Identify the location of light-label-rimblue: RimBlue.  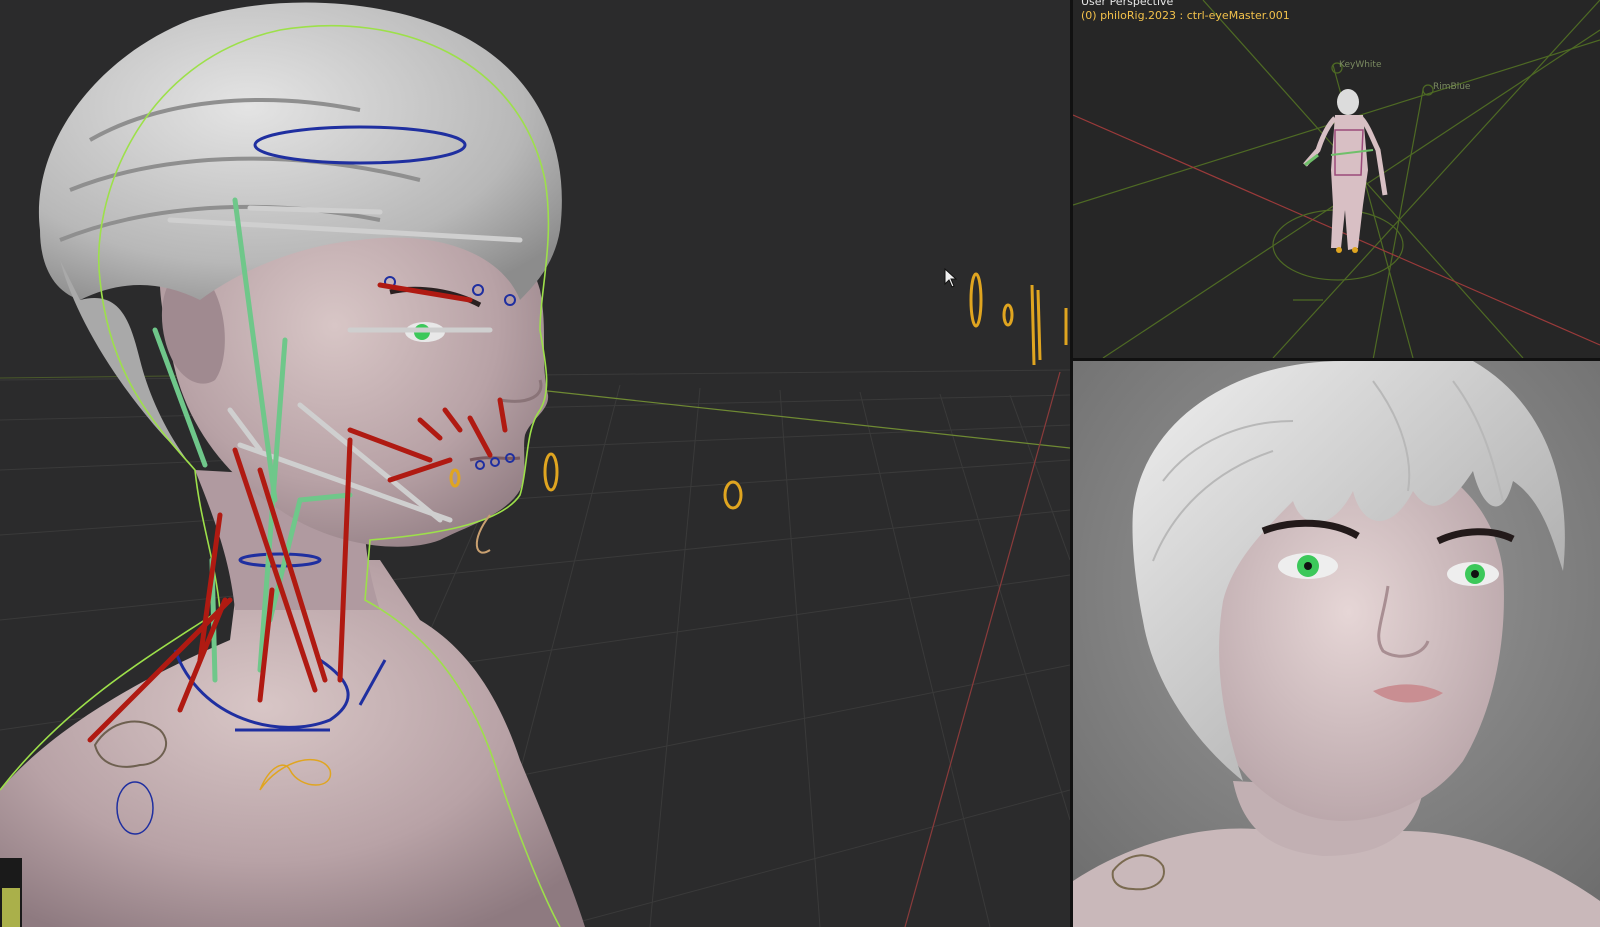
(1452, 87).